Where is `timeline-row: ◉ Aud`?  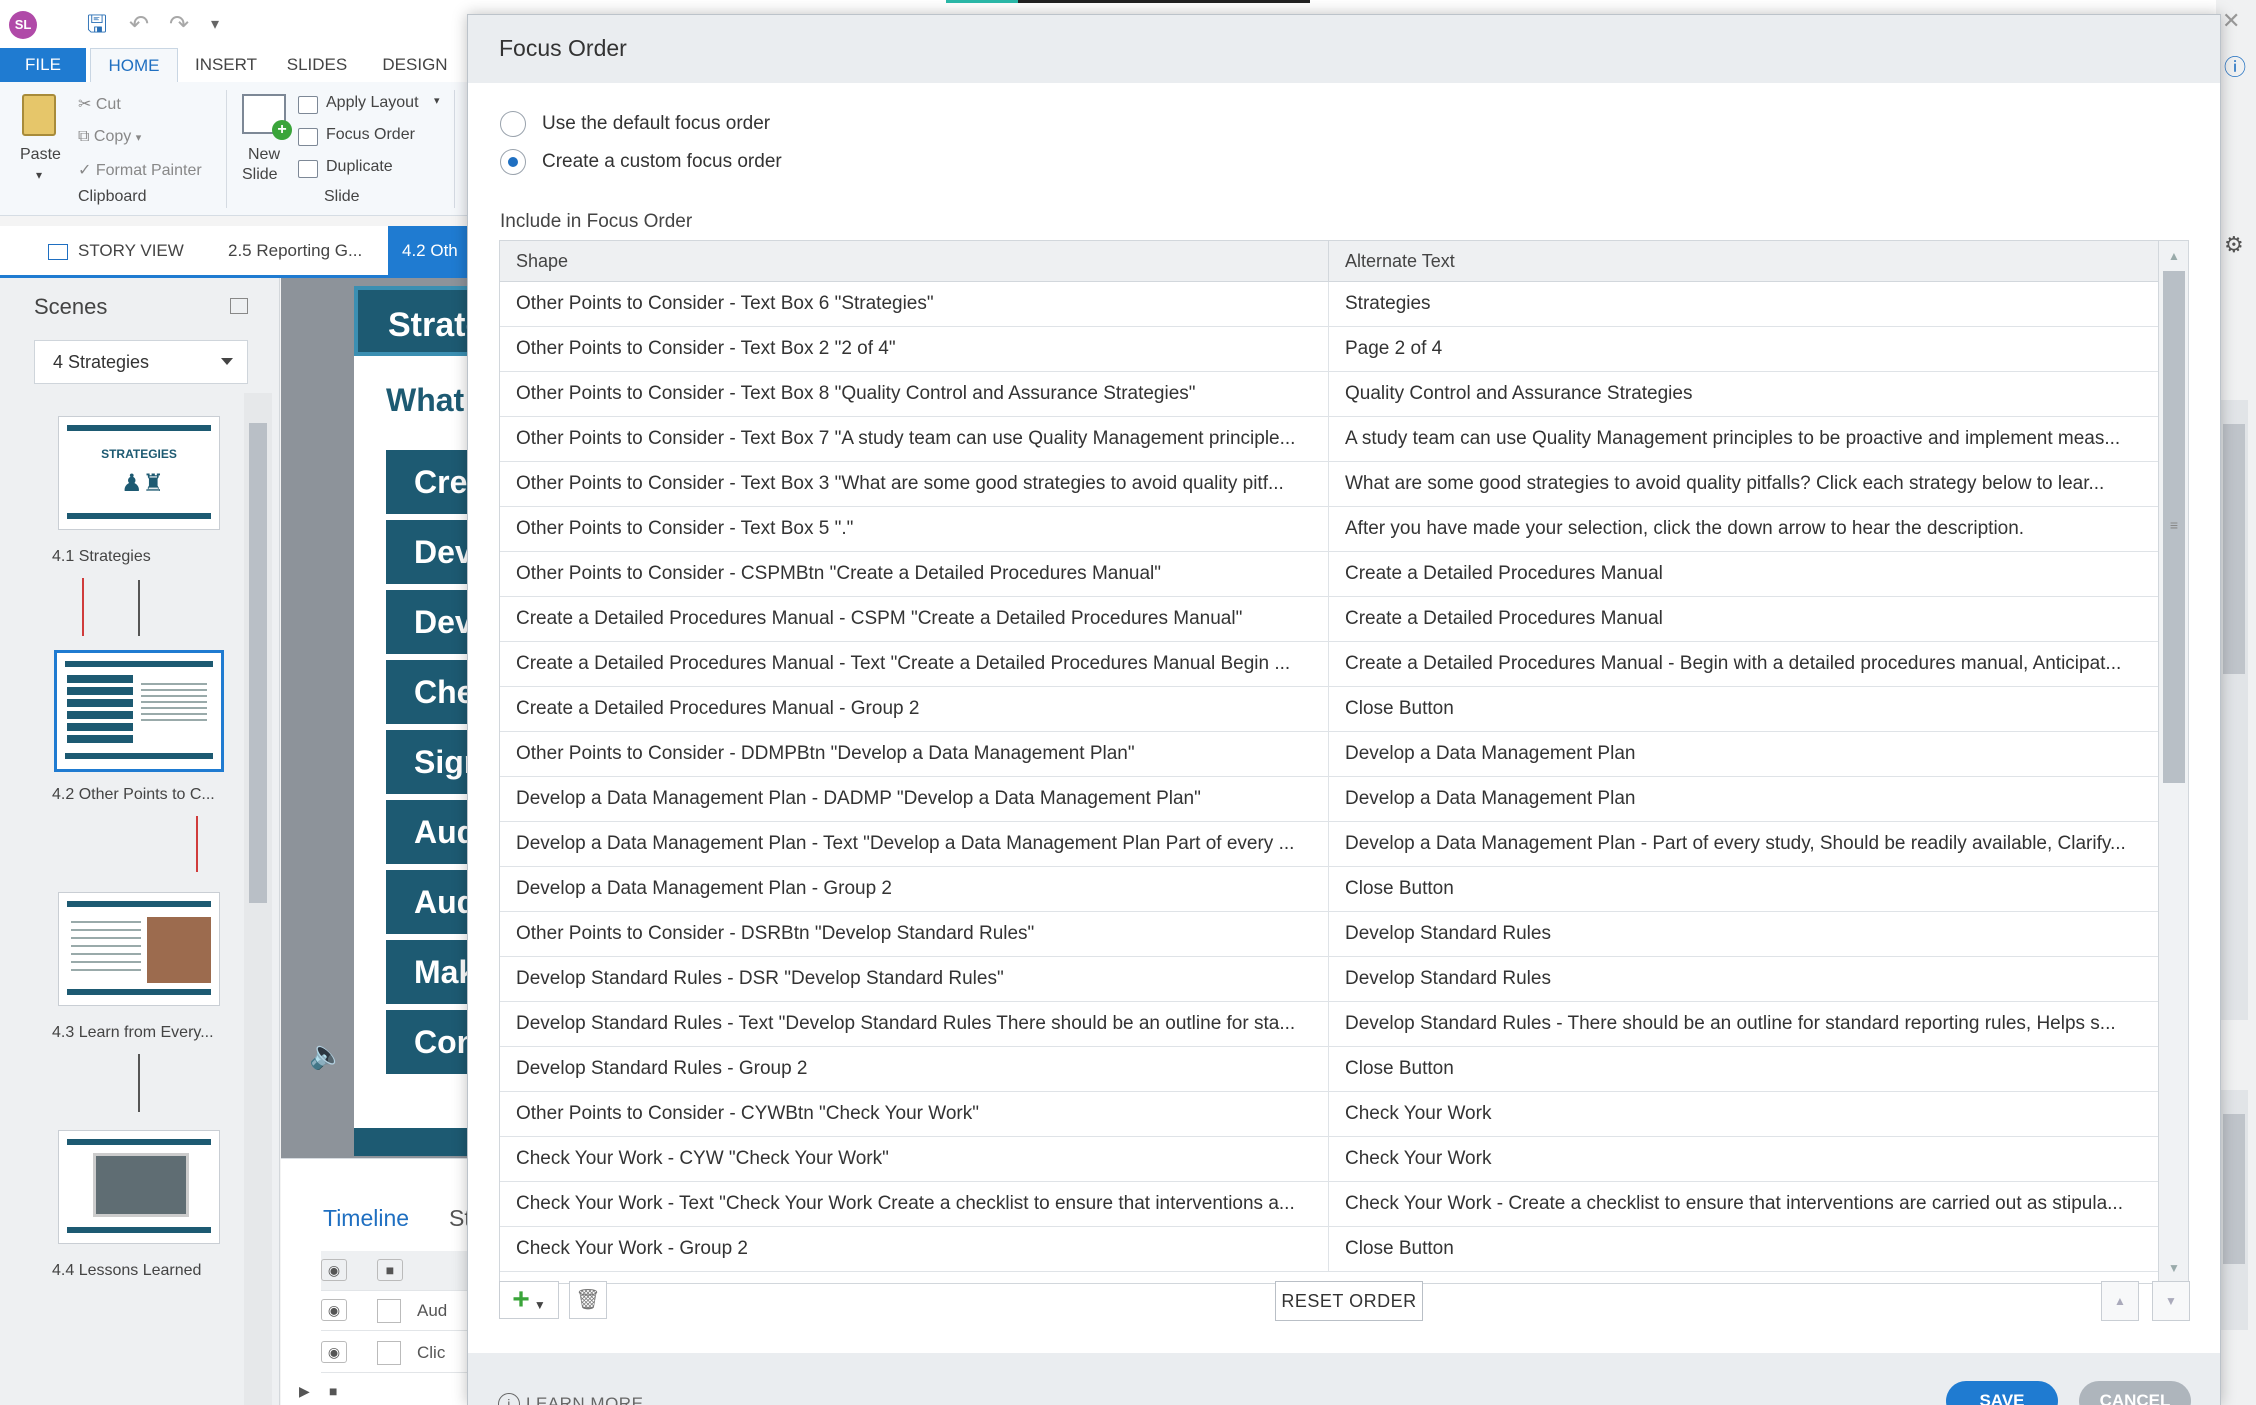 timeline-row: ◉ Aud is located at coordinates (396, 1311).